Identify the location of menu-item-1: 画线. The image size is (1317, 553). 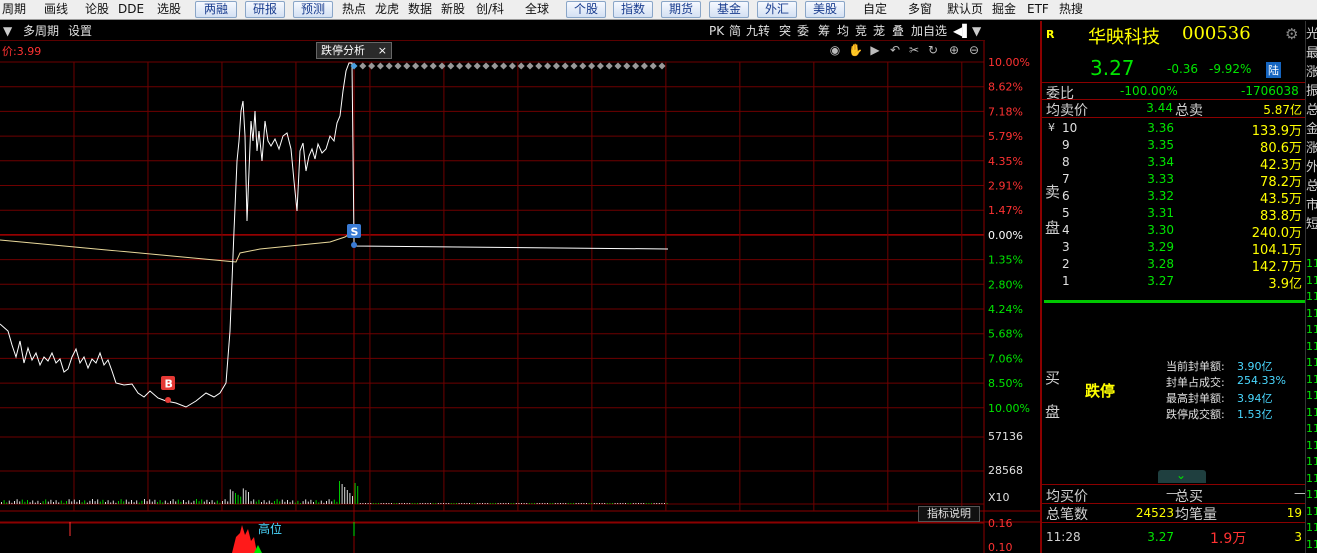
(56, 9).